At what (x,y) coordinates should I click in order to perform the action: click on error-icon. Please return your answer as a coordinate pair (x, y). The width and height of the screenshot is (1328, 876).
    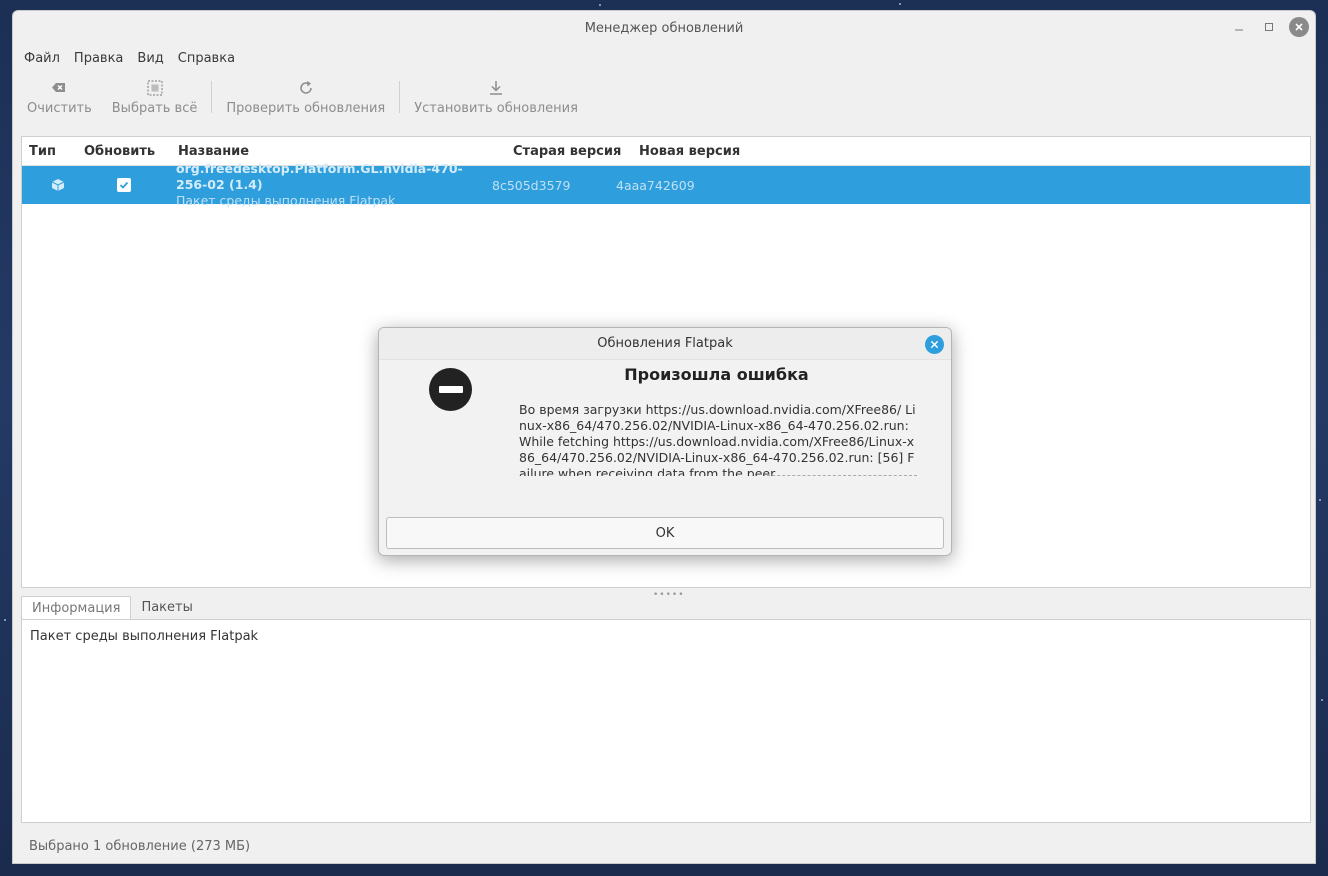
    Looking at the image, I should click on (450, 389).